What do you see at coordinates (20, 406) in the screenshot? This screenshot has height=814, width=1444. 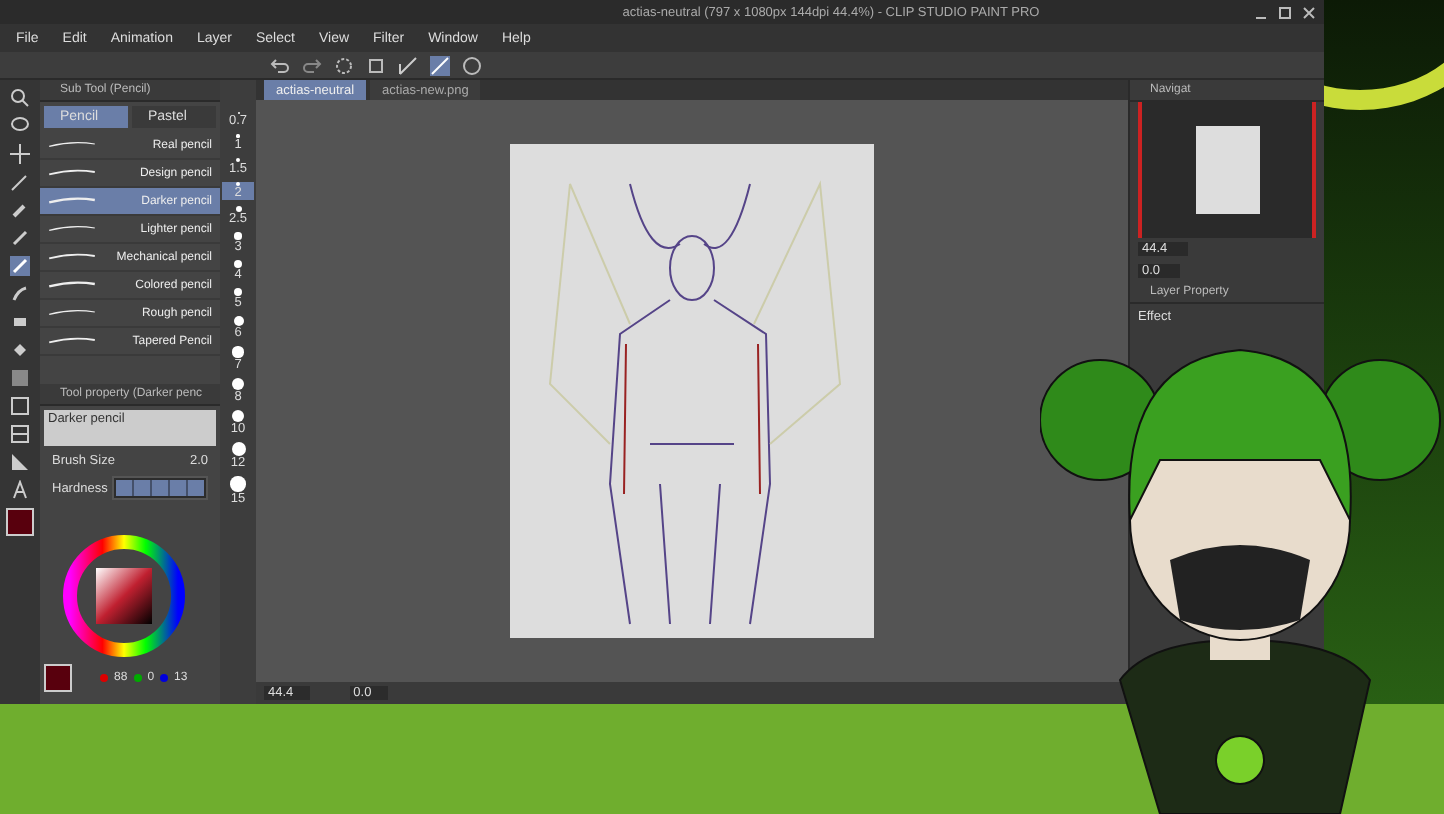 I see `rectangle-icon` at bounding box center [20, 406].